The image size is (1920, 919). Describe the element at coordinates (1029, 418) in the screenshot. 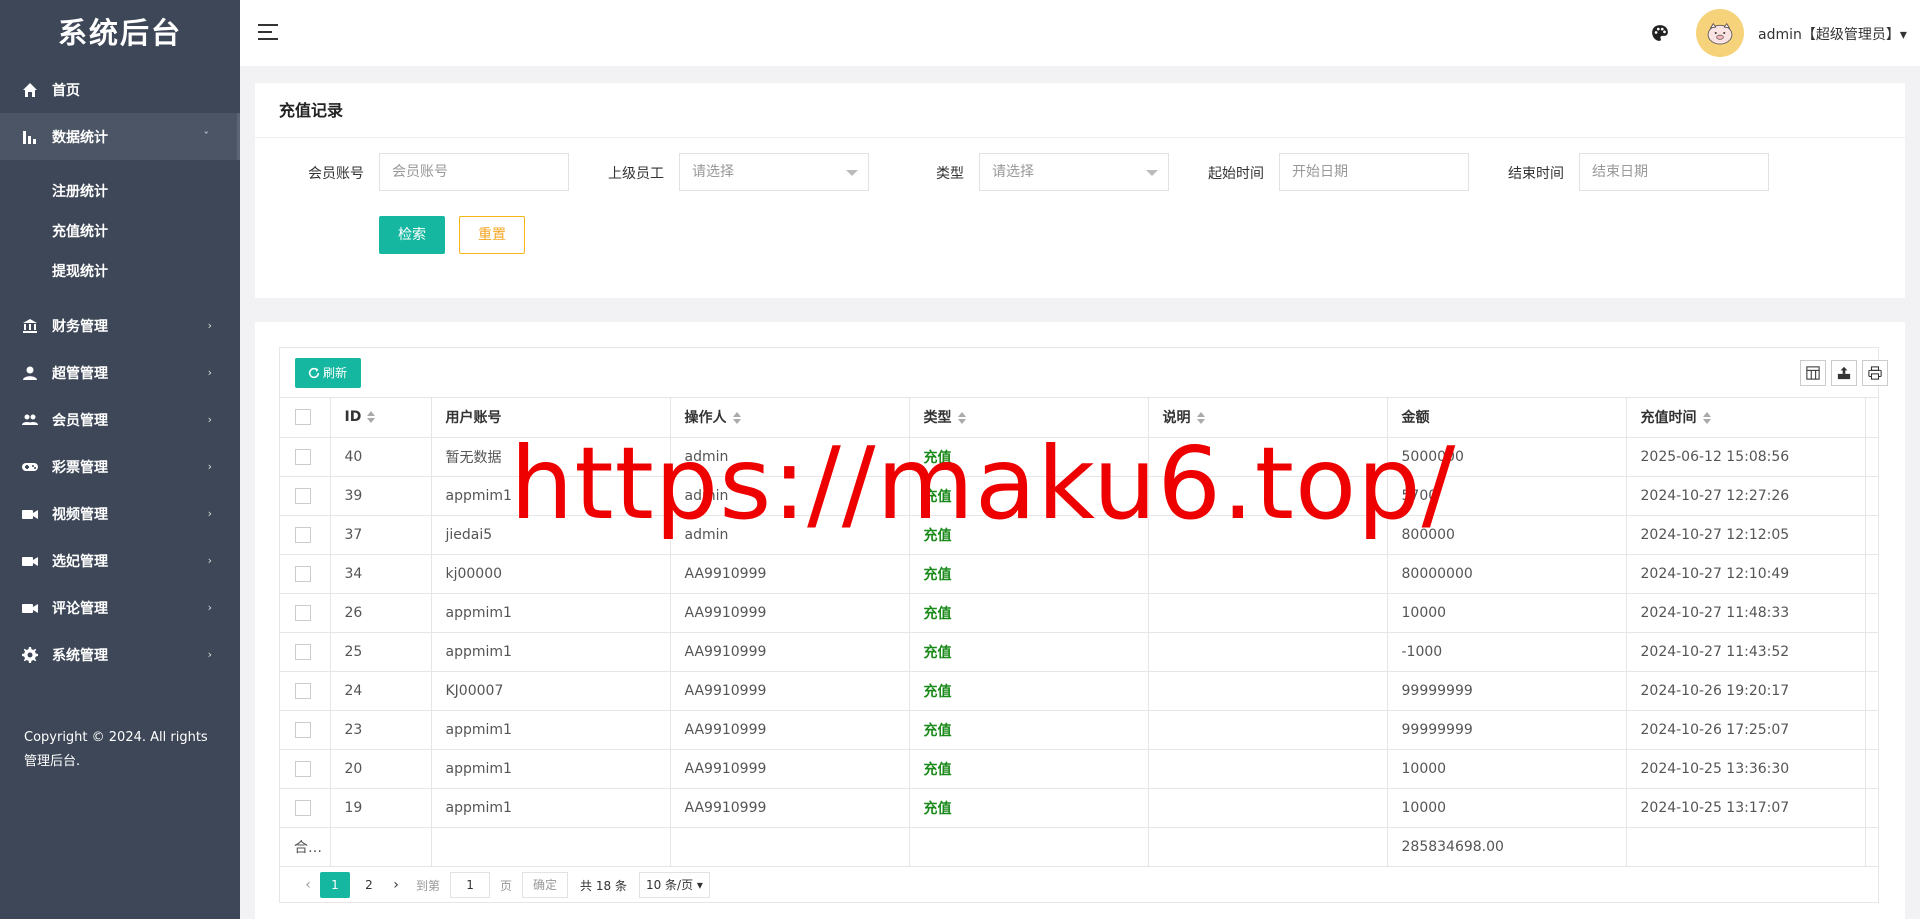

I see `col-type: 类型` at that location.